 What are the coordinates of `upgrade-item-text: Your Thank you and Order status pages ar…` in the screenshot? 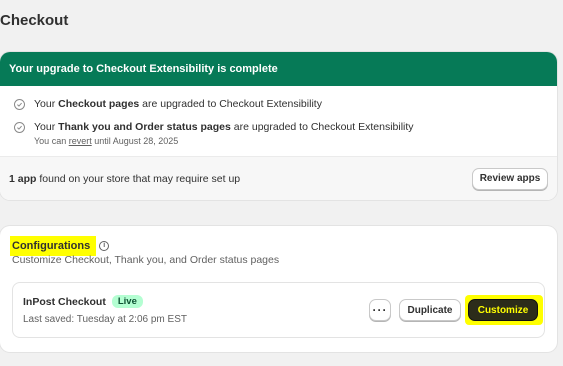 It's located at (224, 127).